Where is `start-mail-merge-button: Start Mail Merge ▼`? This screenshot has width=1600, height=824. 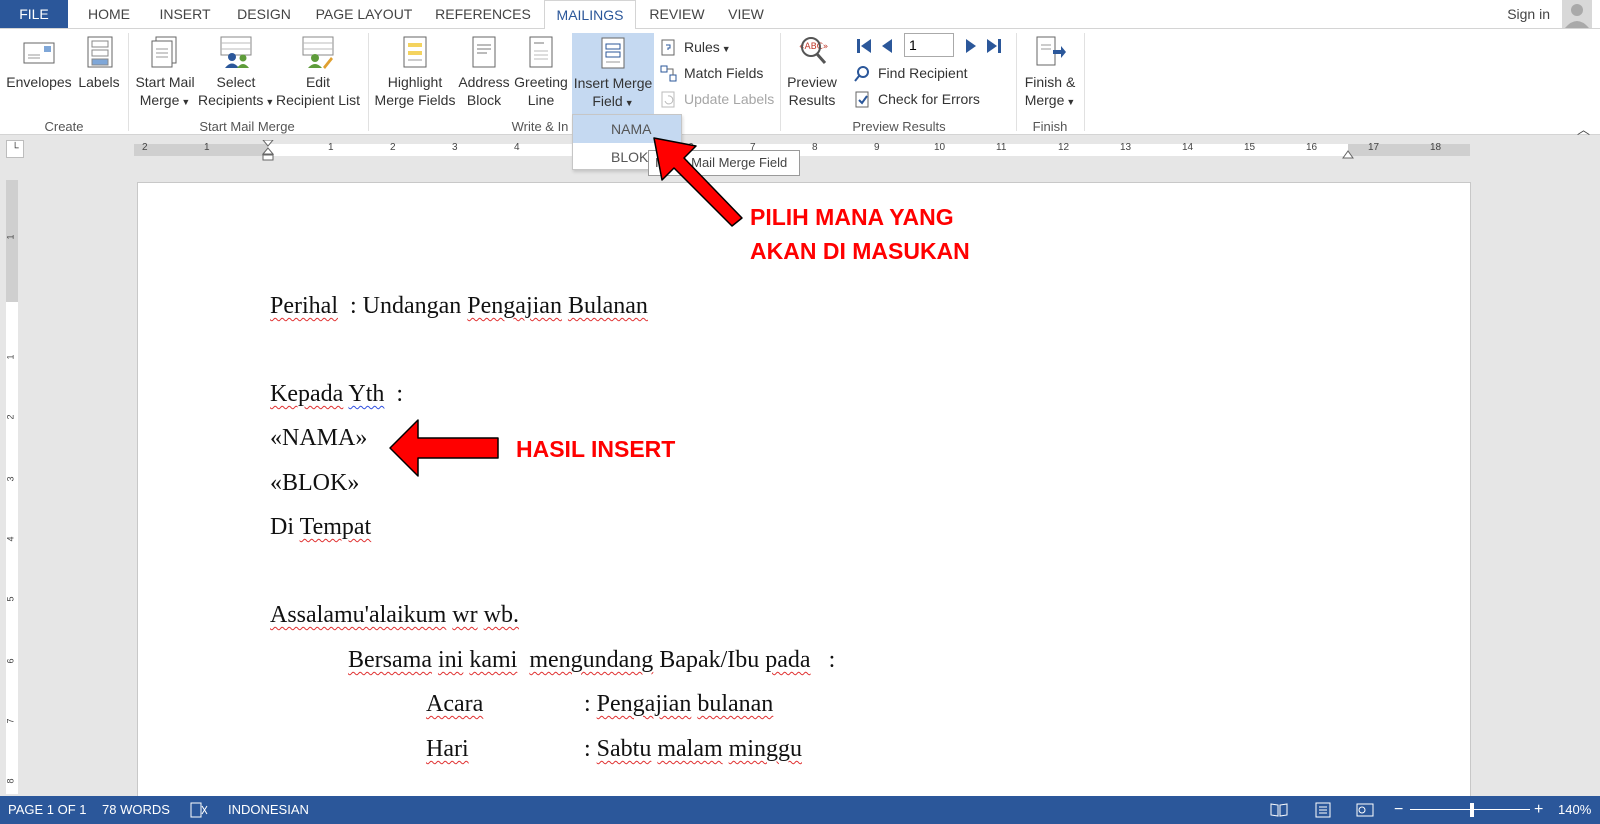 start-mail-merge-button: Start Mail Merge ▼ is located at coordinates (165, 75).